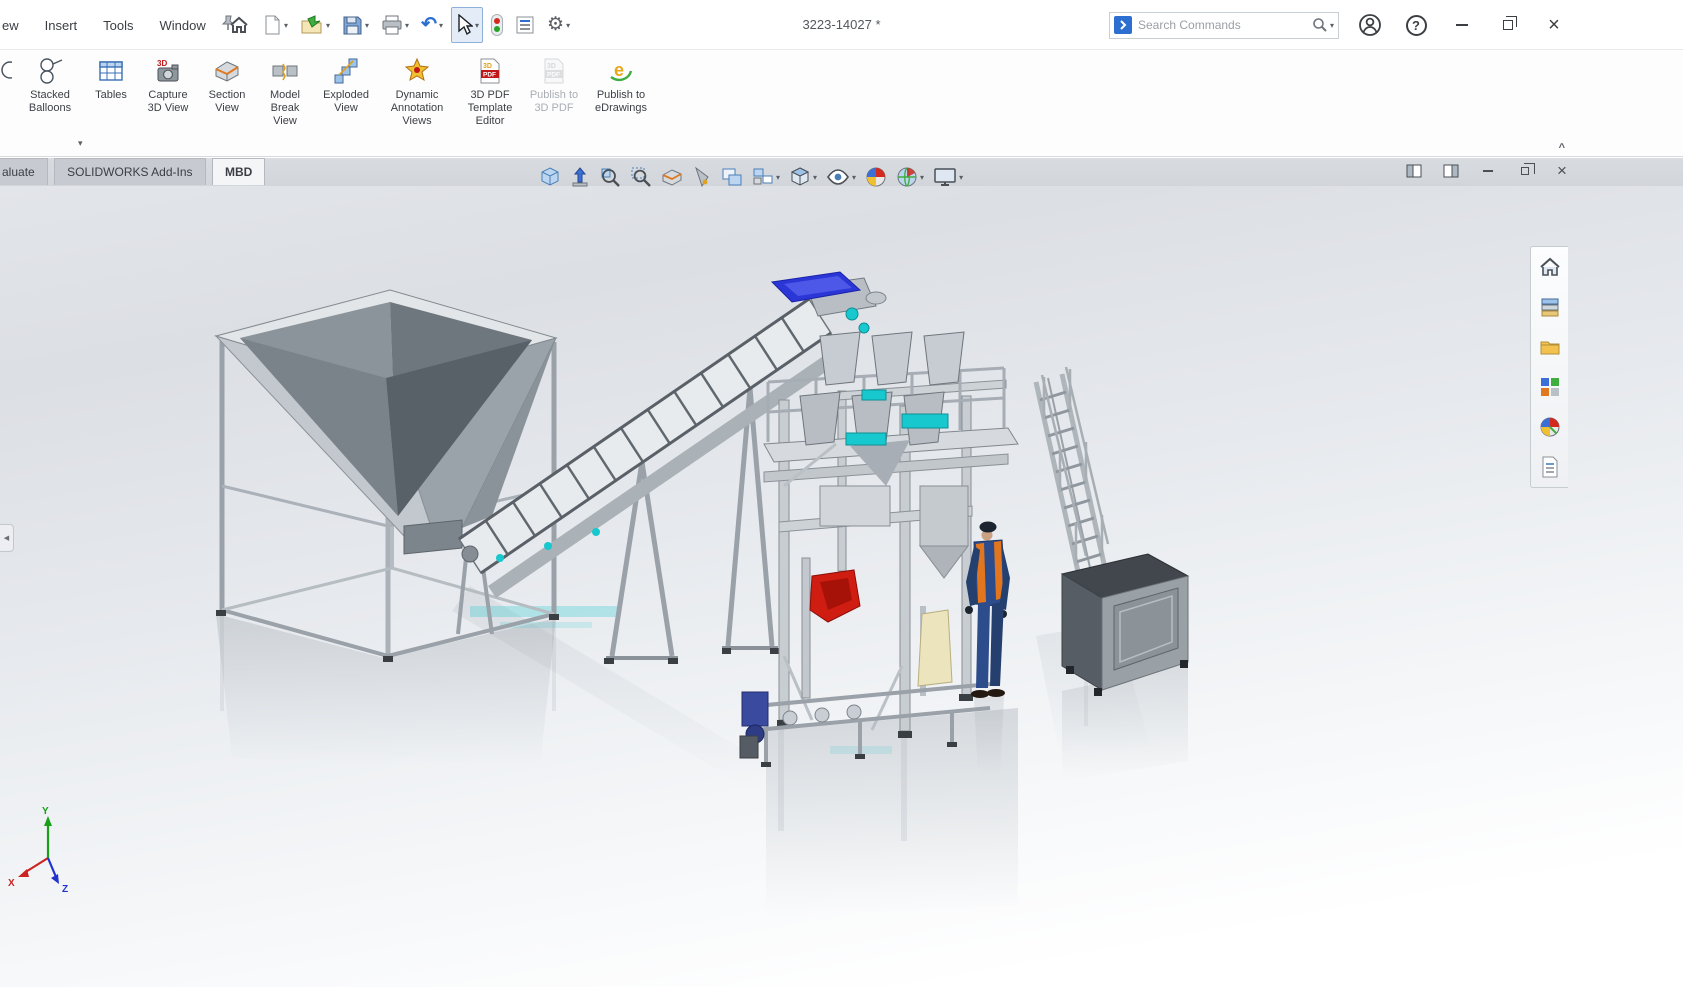  What do you see at coordinates (841, 177) in the screenshot?
I see `hide-show-items-button: ▾` at bounding box center [841, 177].